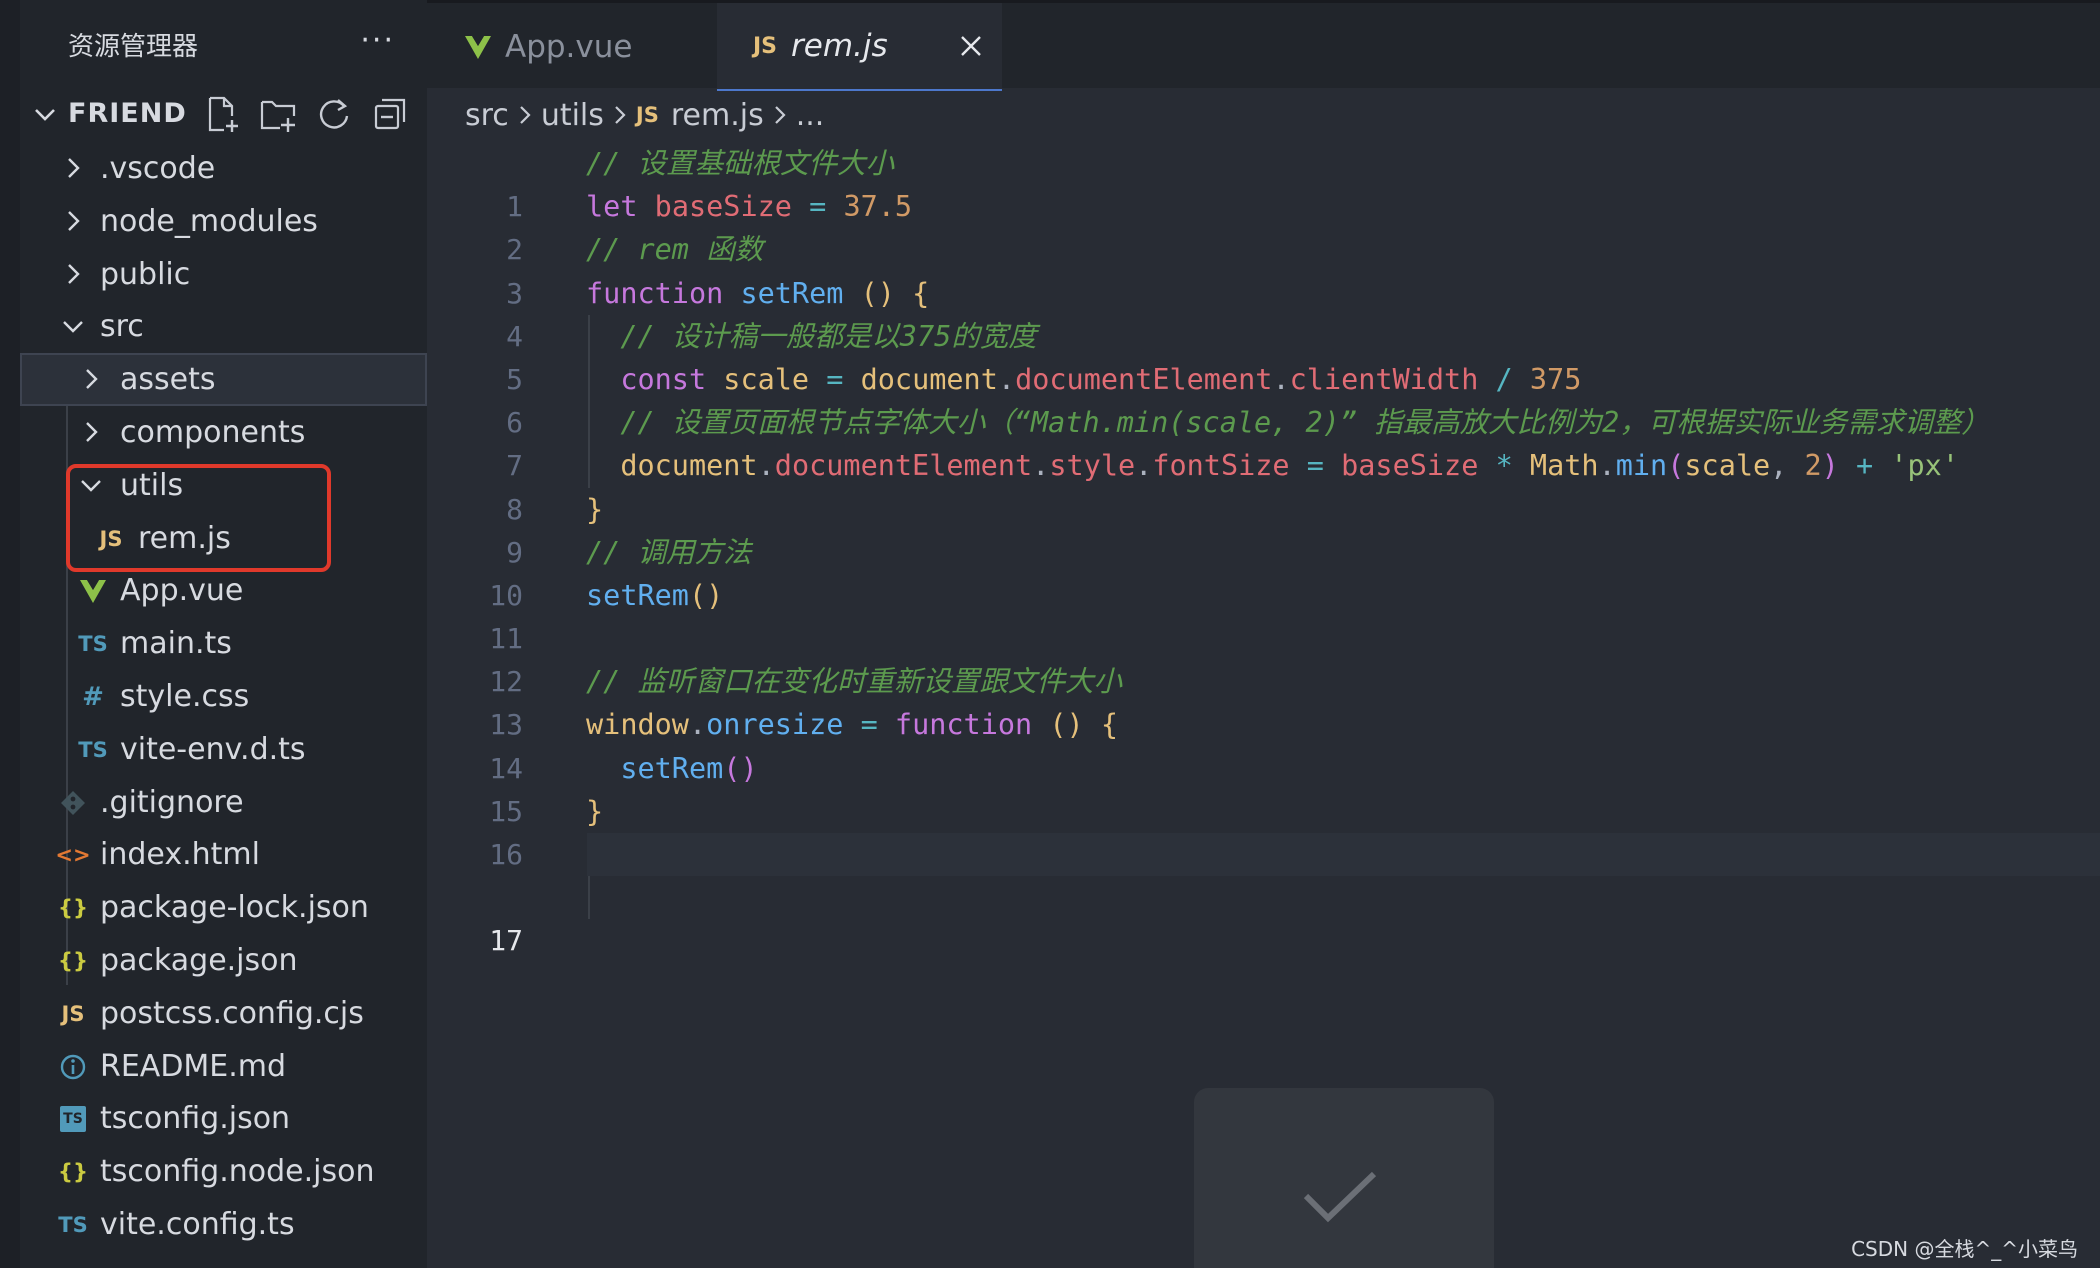 This screenshot has height=1268, width=2100. I want to click on refresh-icon, so click(334, 114).